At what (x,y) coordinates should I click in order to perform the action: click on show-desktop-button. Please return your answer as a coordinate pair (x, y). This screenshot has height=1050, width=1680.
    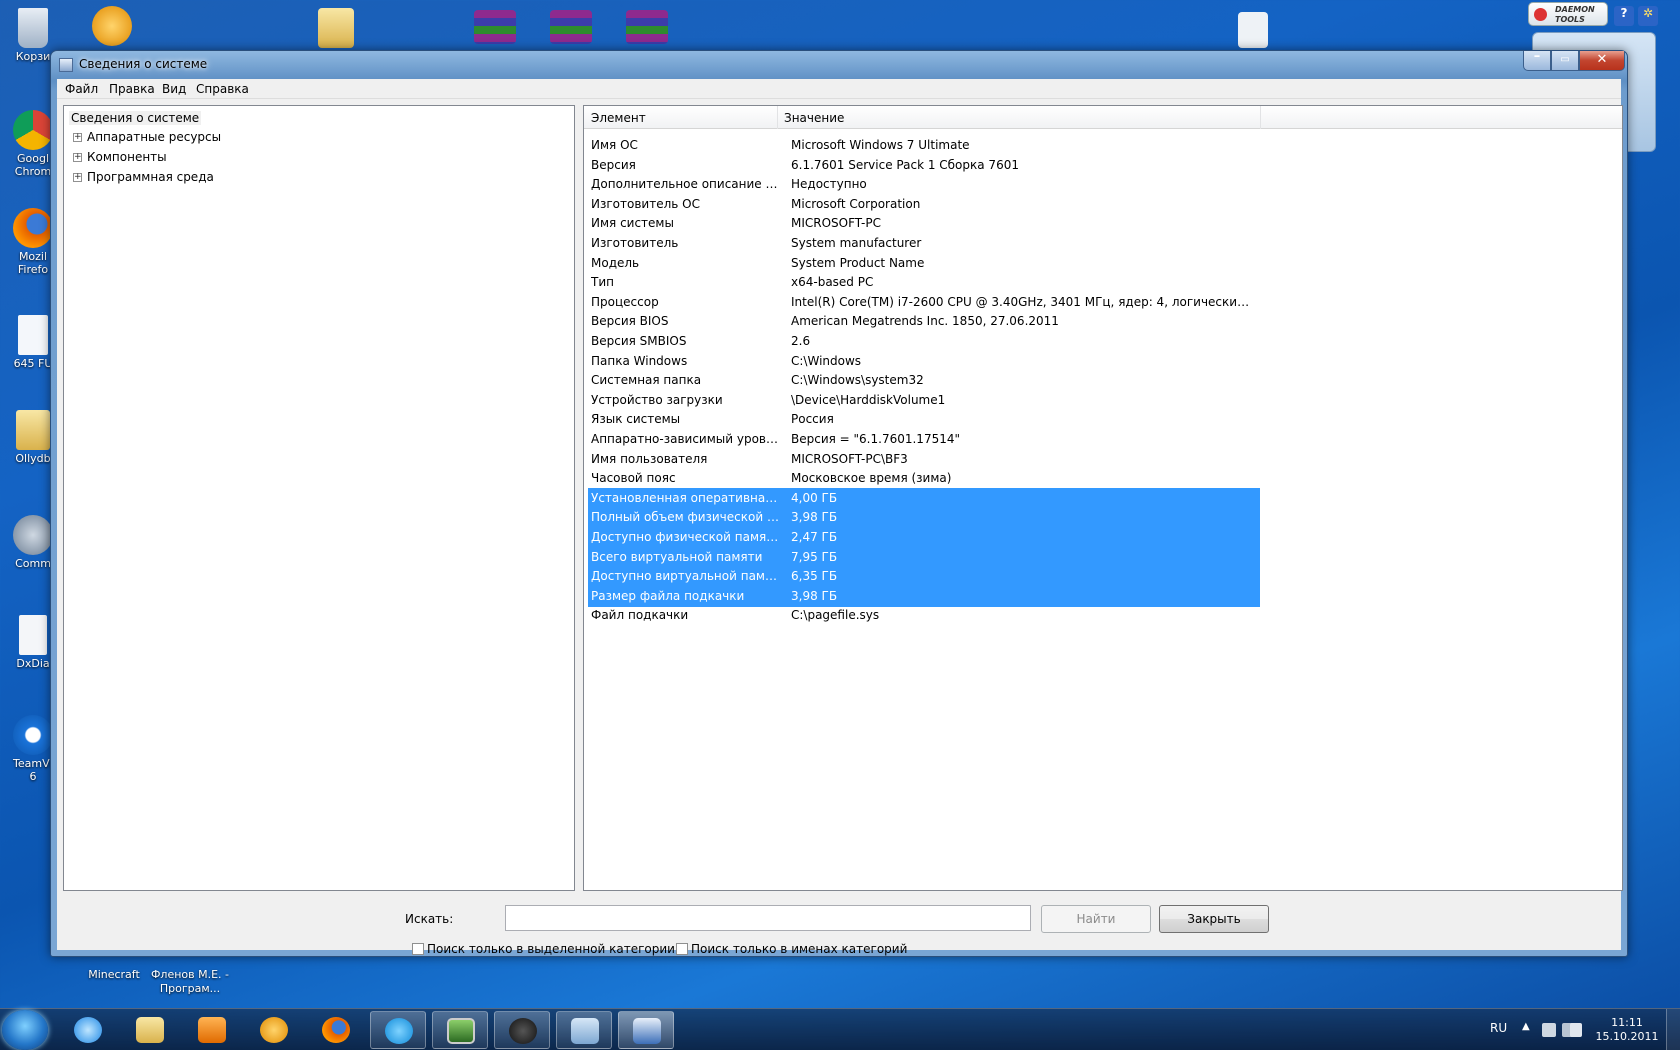
    Looking at the image, I should click on (1673, 1029).